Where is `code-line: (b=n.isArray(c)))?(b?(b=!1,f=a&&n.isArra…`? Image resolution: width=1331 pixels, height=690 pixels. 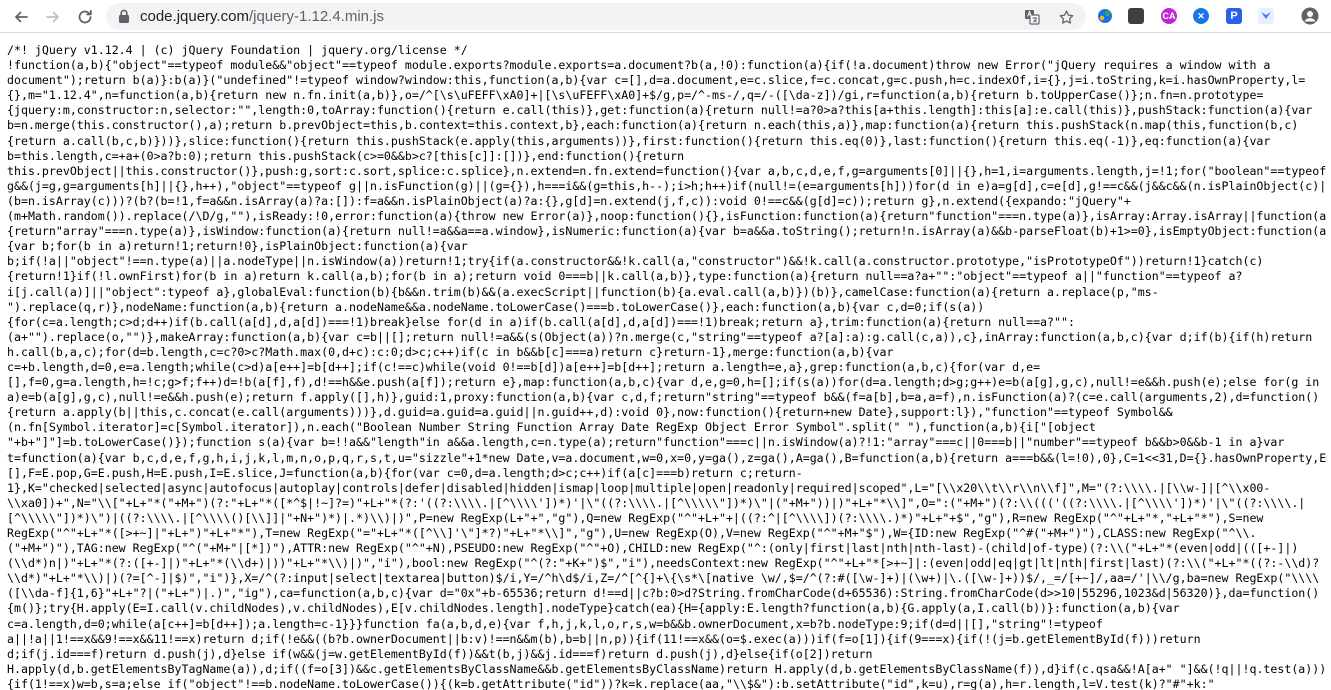
code-line: (b=n.isArray(c)))?(b?(b=!1,f=a&&n.isArra… is located at coordinates (569, 200).